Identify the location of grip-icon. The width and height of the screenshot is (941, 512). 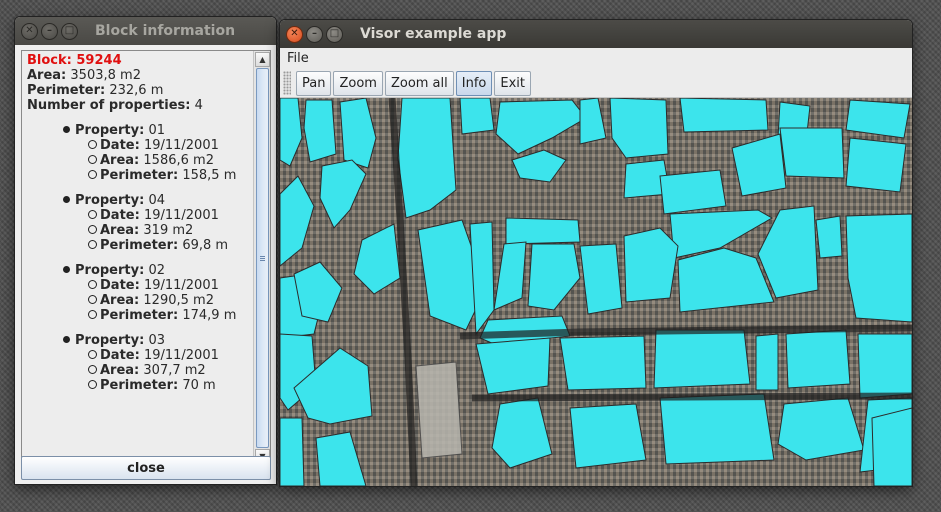
(262, 258).